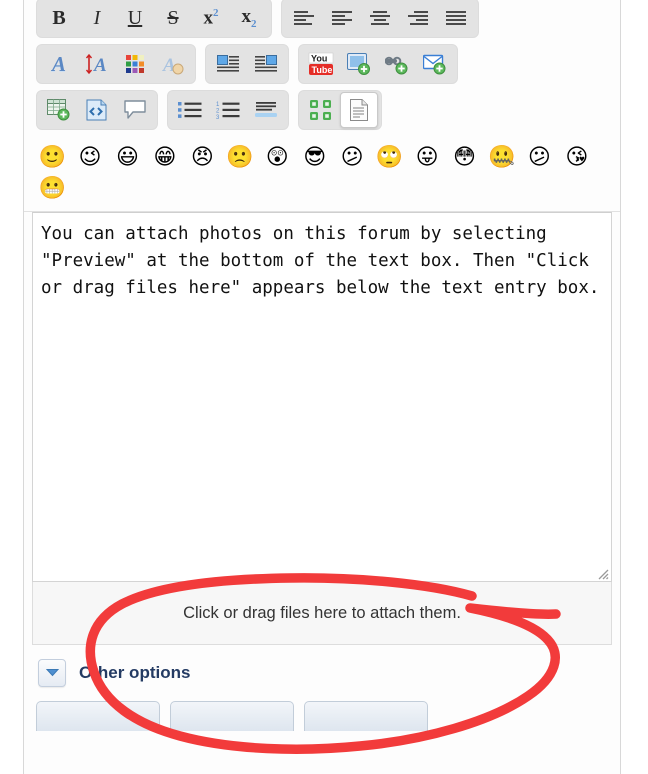 This screenshot has width=648, height=774. What do you see at coordinates (602, 573) in the screenshot?
I see `textarea-resize-handle` at bounding box center [602, 573].